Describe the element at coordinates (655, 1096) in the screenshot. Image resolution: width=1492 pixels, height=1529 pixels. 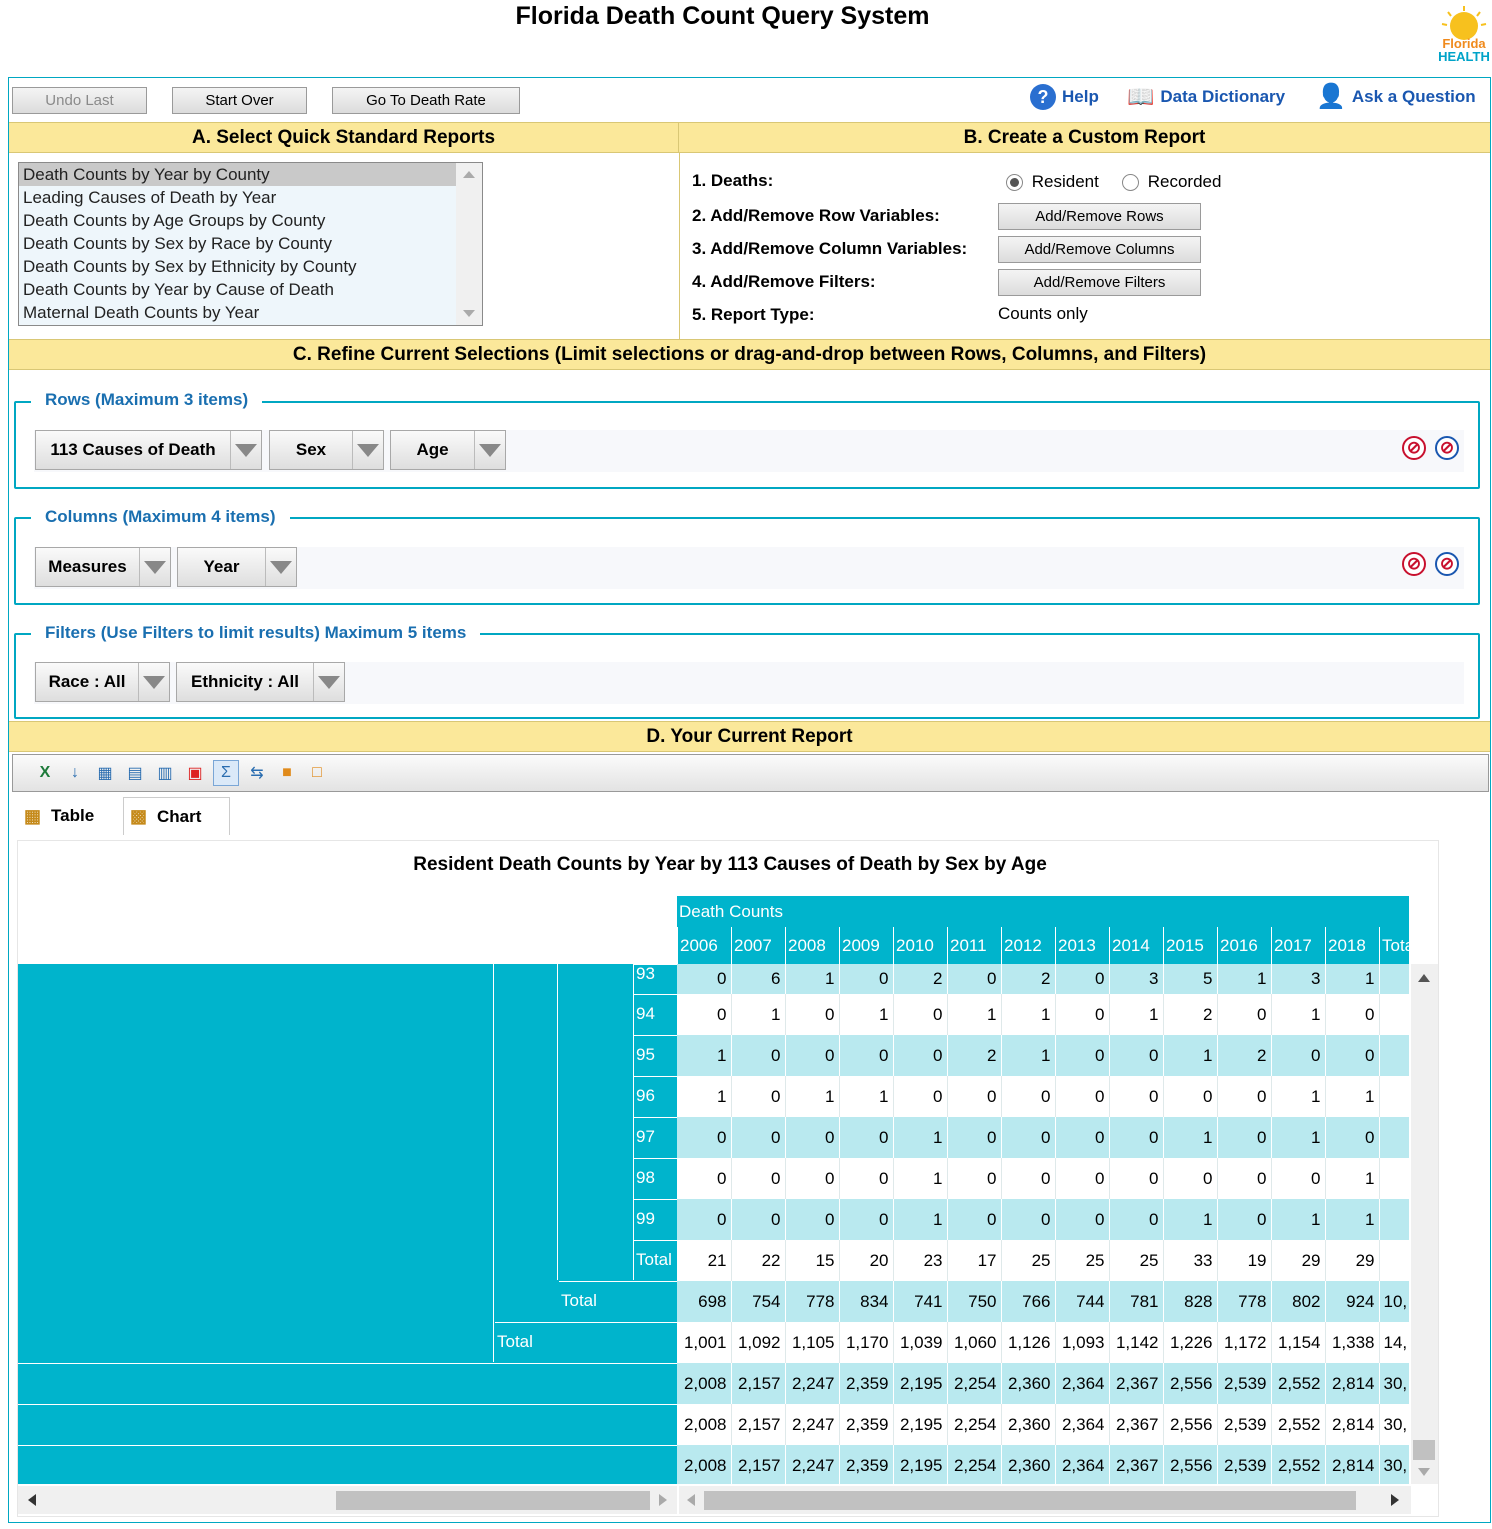
I see `row-header-label: 96` at that location.